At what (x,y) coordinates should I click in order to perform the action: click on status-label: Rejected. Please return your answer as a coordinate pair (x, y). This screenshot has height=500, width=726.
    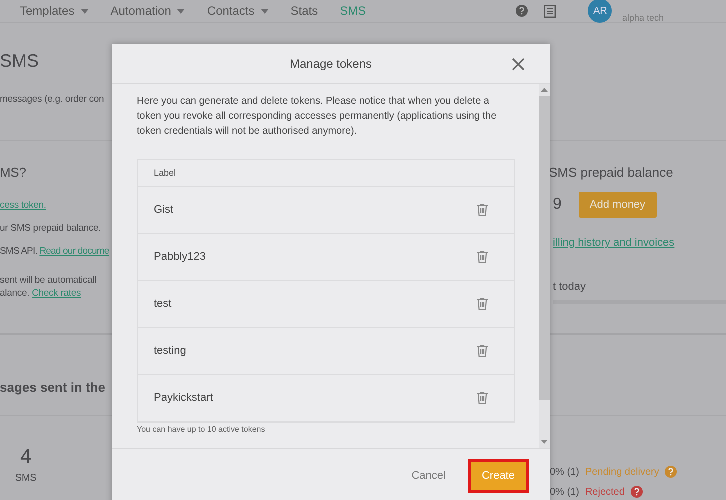
    Looking at the image, I should click on (605, 492).